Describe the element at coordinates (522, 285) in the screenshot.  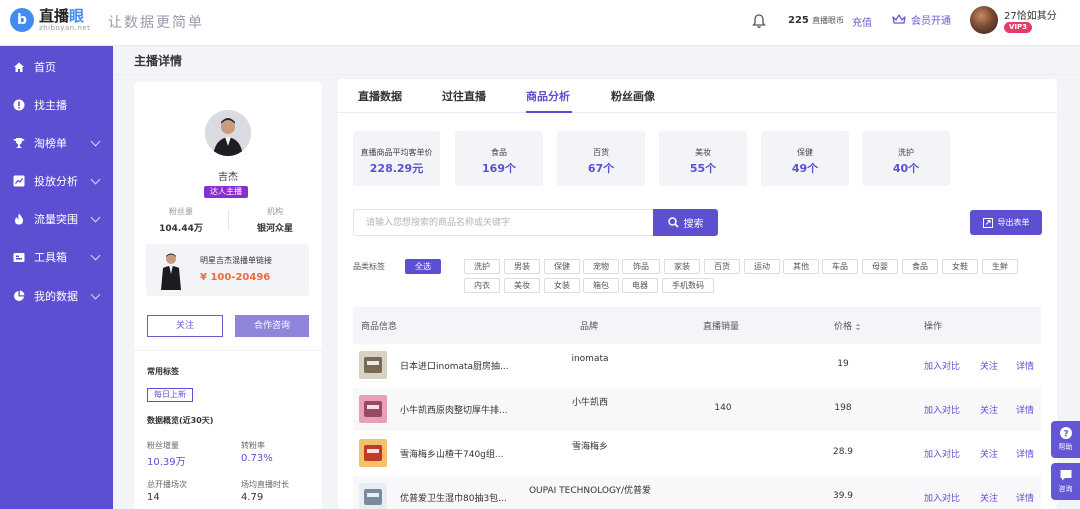
I see `filter-chip: 美妆` at that location.